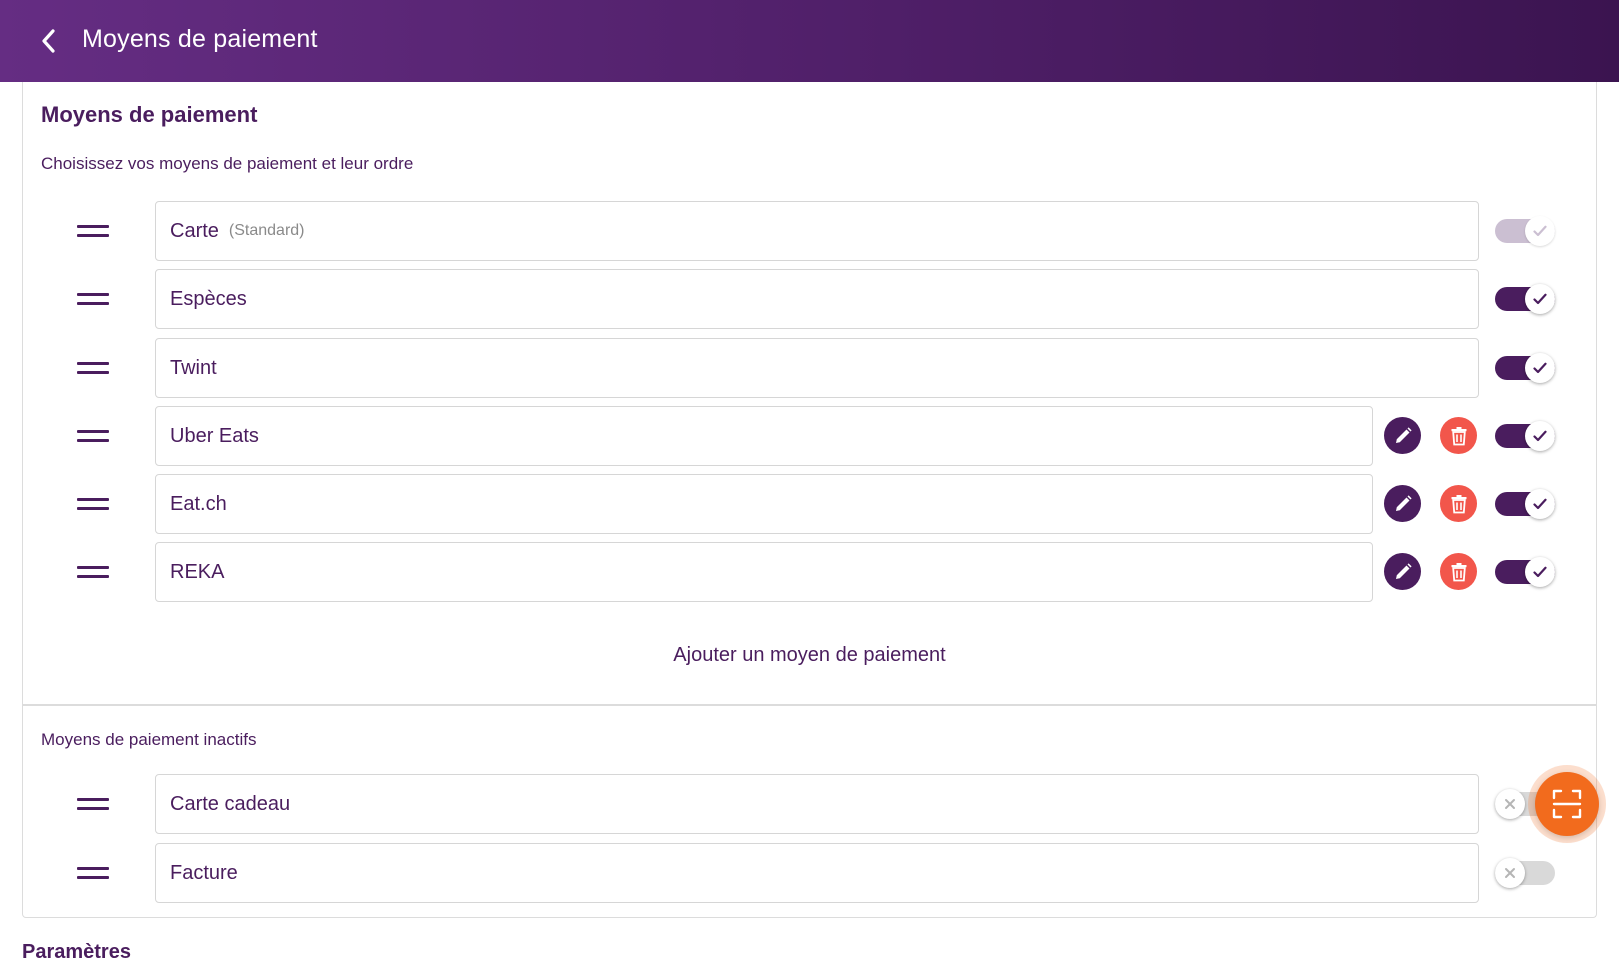 Image resolution: width=1619 pixels, height=971 pixels. Describe the element at coordinates (197, 571) in the screenshot. I see `payment-name: REKA` at that location.